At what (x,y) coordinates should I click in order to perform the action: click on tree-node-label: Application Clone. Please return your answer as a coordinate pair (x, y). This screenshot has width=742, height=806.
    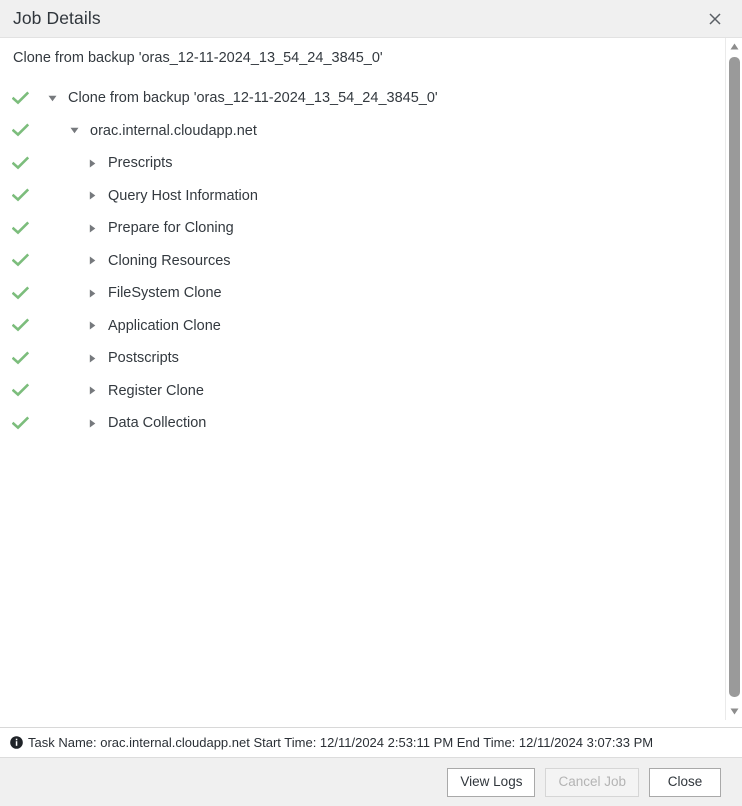
    Looking at the image, I should click on (164, 325).